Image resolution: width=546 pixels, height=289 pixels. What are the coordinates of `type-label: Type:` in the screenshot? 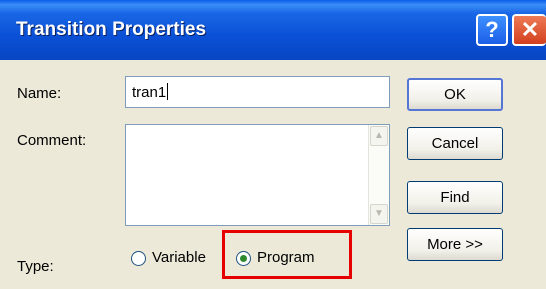 It's located at (35, 266).